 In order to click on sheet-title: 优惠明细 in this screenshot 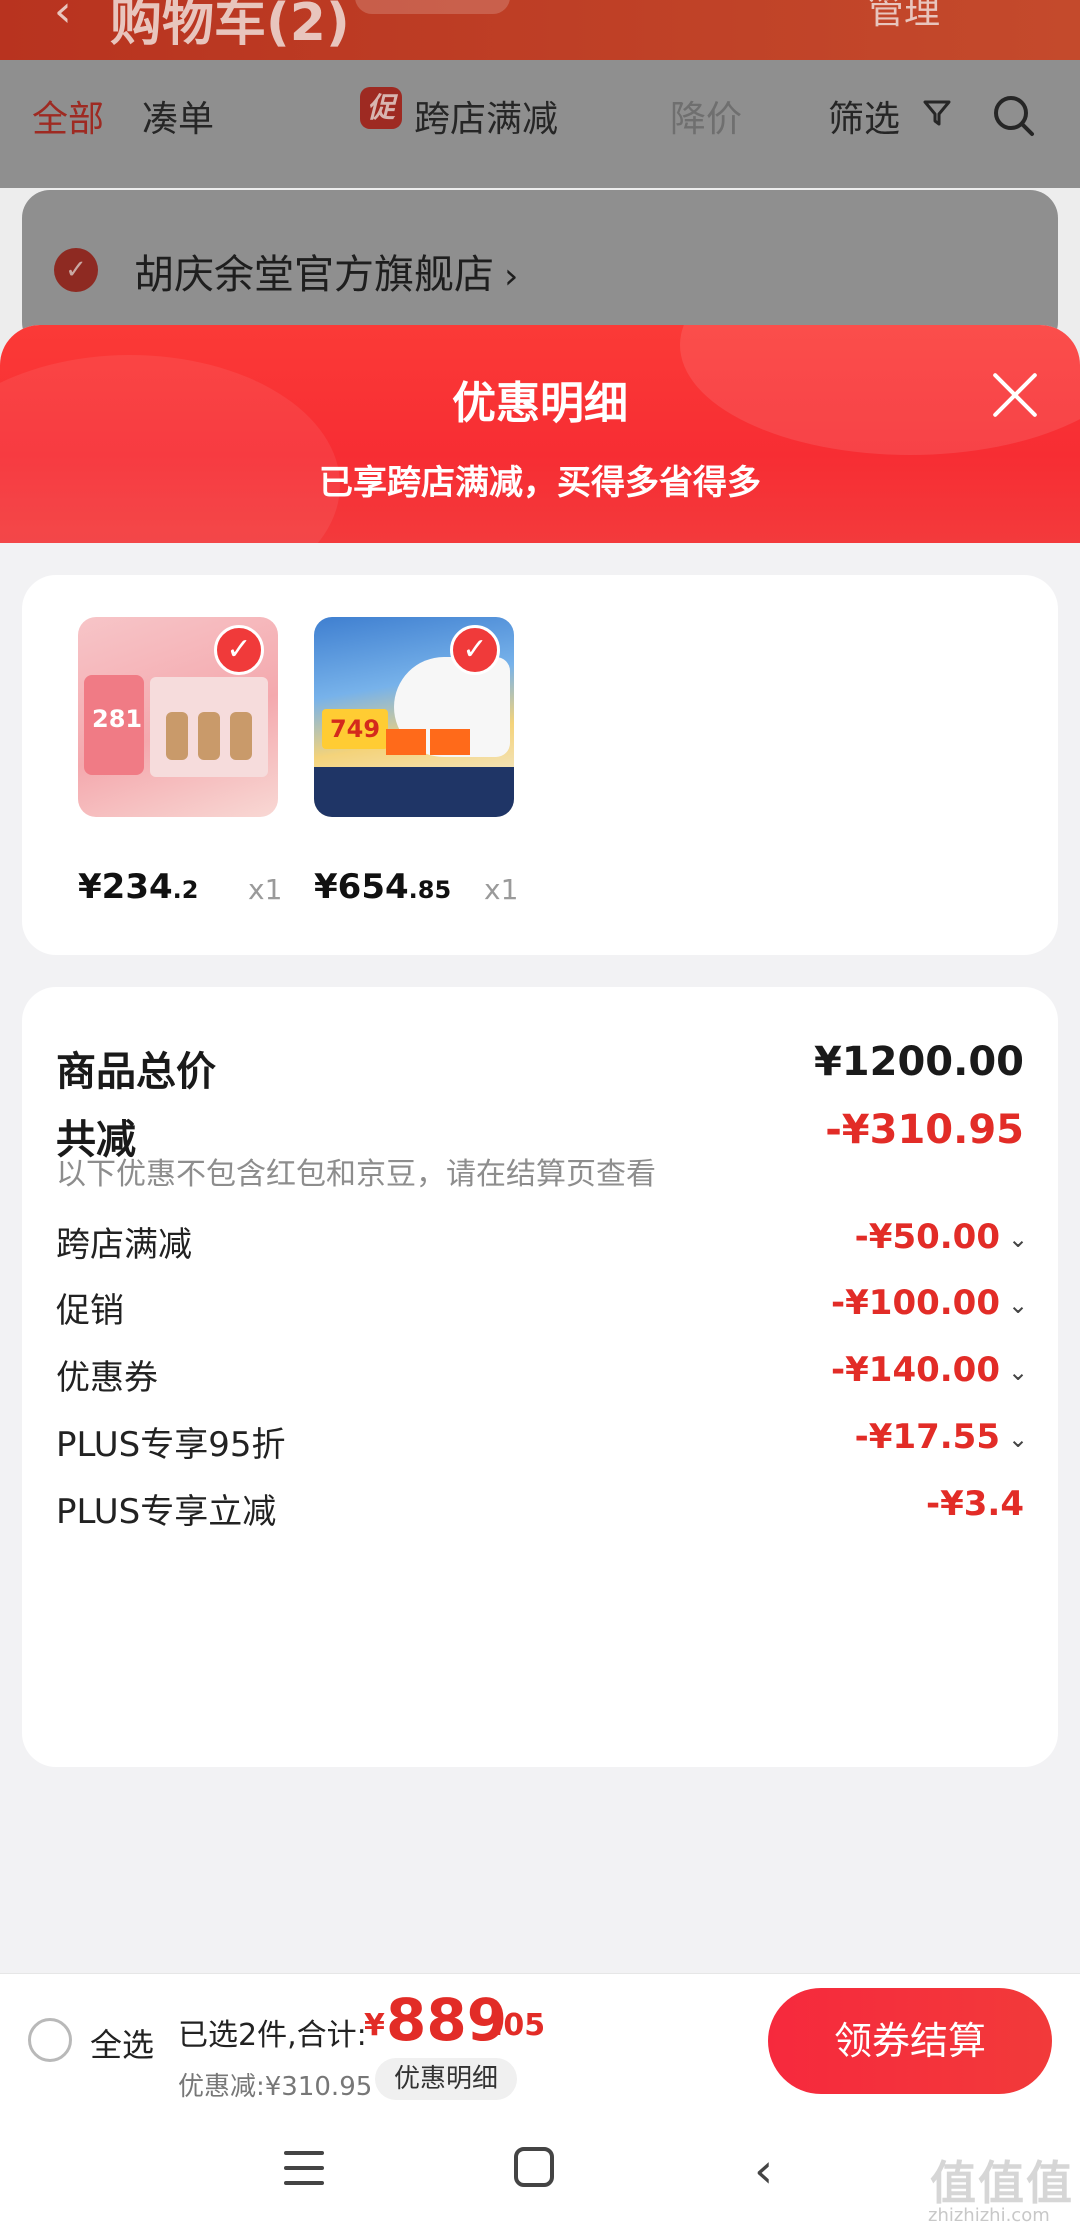, I will do `click(540, 403)`.